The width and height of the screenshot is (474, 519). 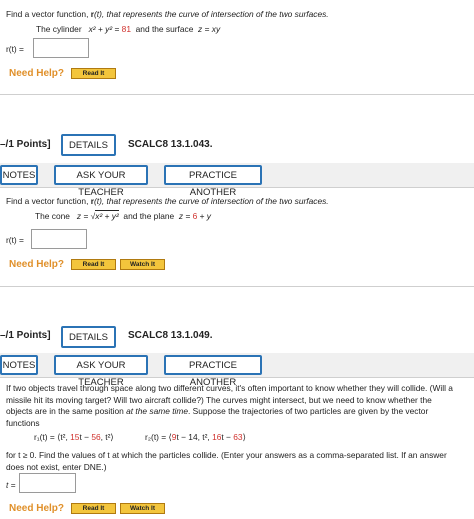 I want to click on q2-points: –/1 Points], so click(x=25, y=144).